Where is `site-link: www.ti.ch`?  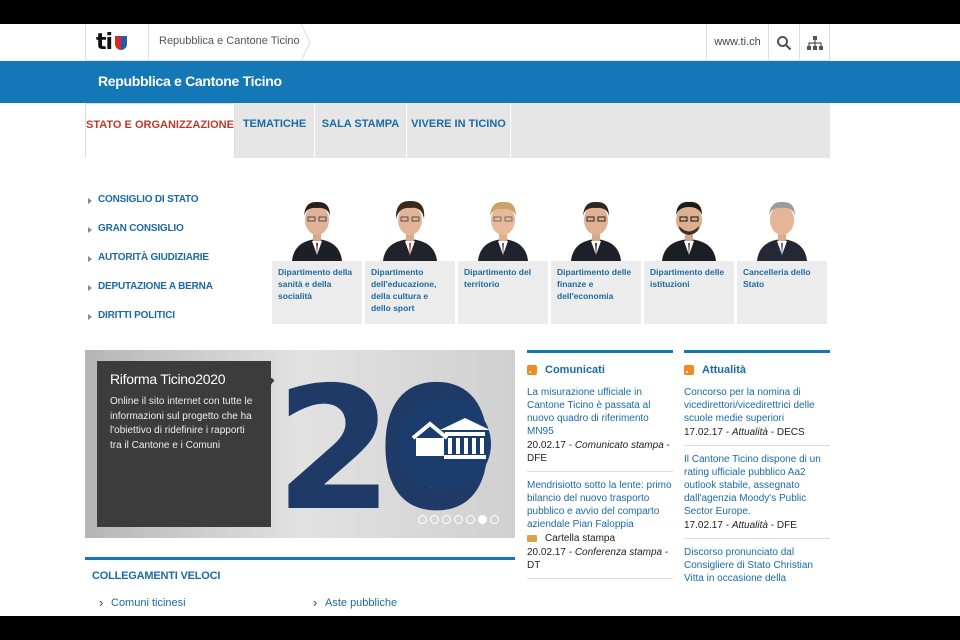
site-link: www.ti.ch is located at coordinates (737, 42).